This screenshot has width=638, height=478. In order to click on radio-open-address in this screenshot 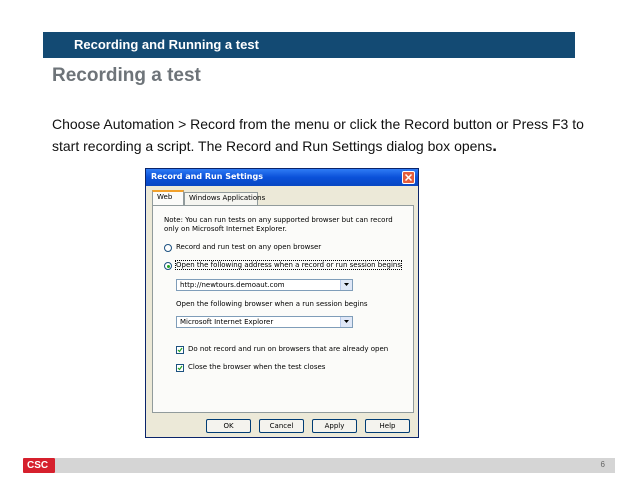, I will do `click(168, 266)`.